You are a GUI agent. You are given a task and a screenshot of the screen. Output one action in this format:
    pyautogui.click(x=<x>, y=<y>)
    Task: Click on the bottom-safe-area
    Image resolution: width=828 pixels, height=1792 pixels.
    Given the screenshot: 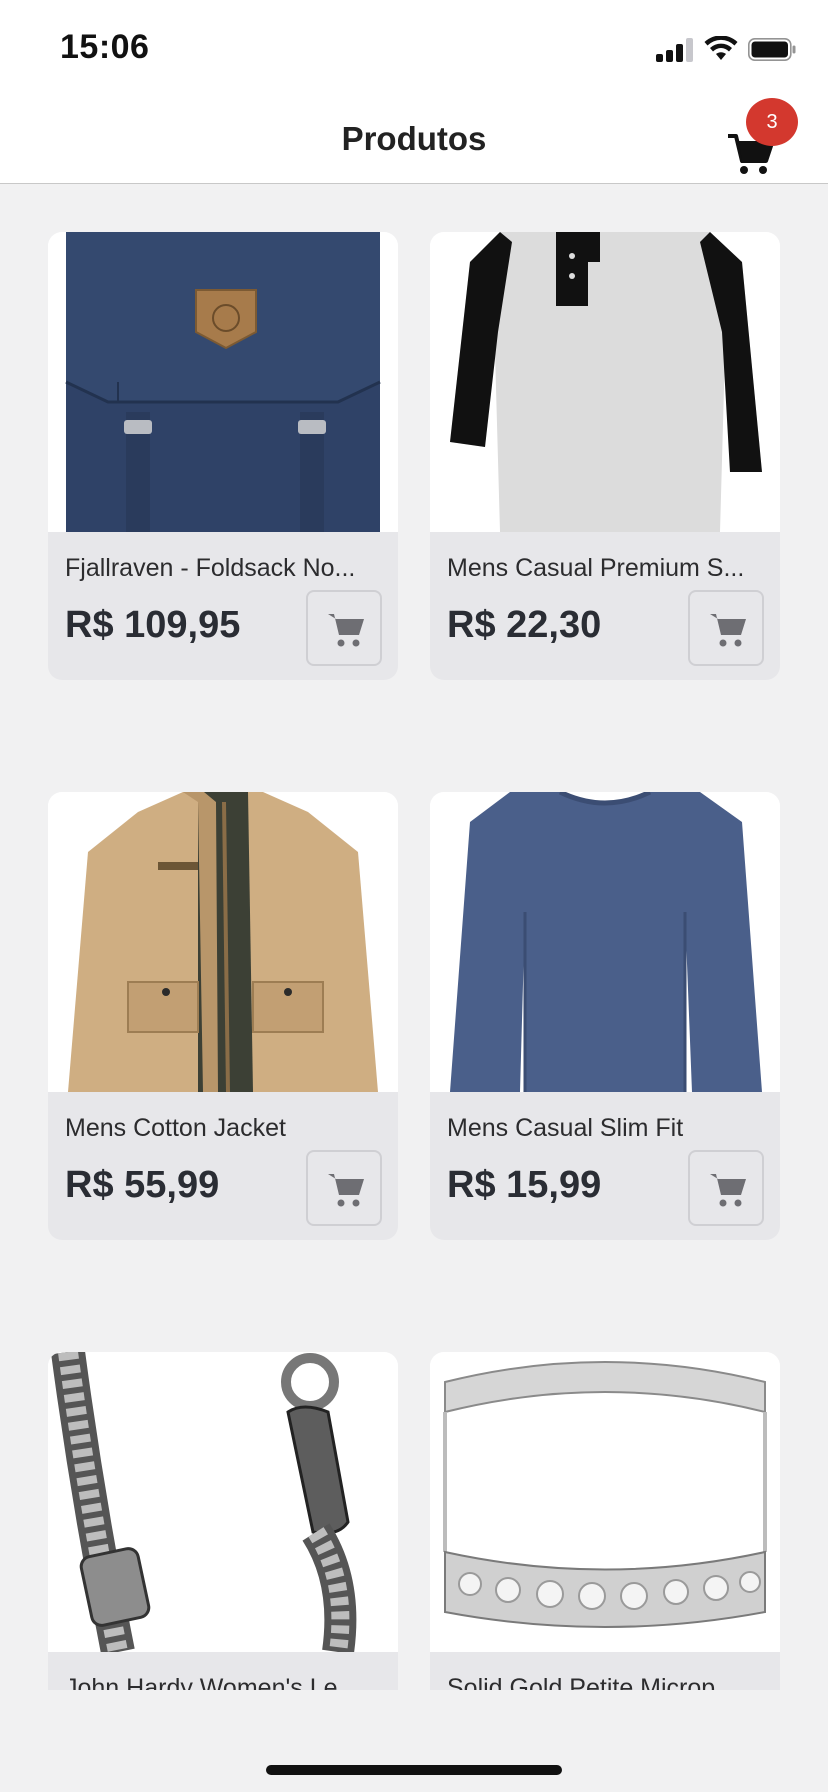 What is the action you would take?
    pyautogui.click(x=414, y=1741)
    